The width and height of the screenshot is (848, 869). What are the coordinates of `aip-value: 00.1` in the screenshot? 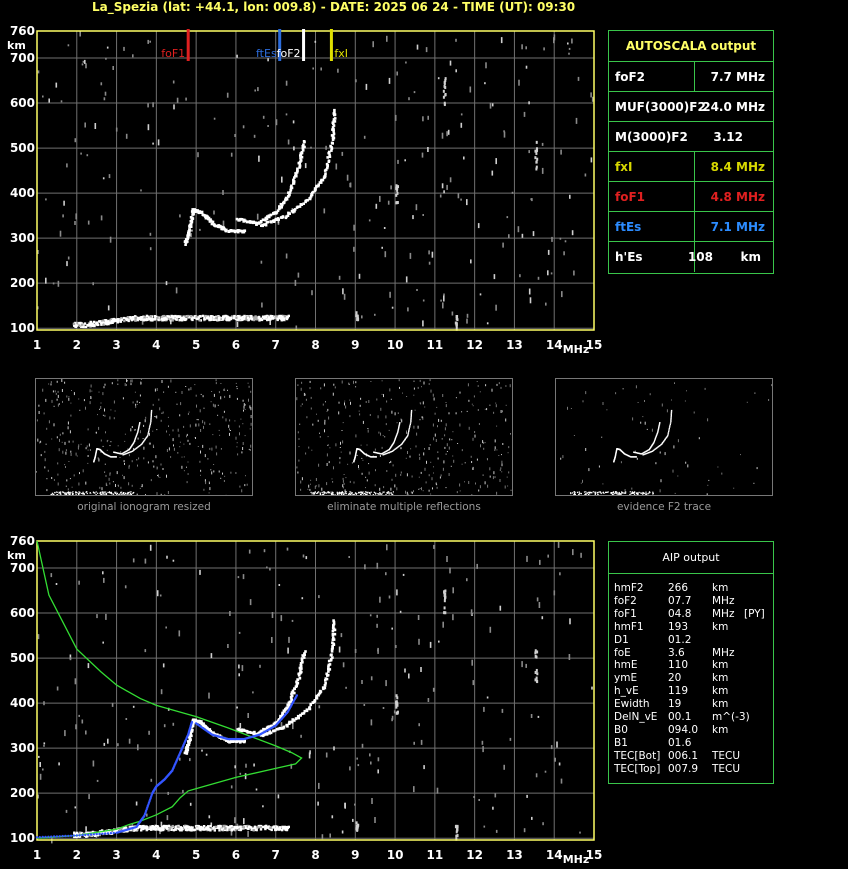 It's located at (680, 717).